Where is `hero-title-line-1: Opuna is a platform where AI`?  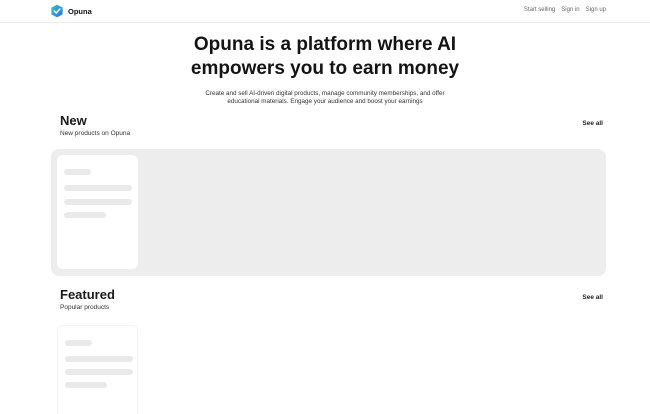 hero-title-line-1: Opuna is a platform where AI is located at coordinates (325, 44).